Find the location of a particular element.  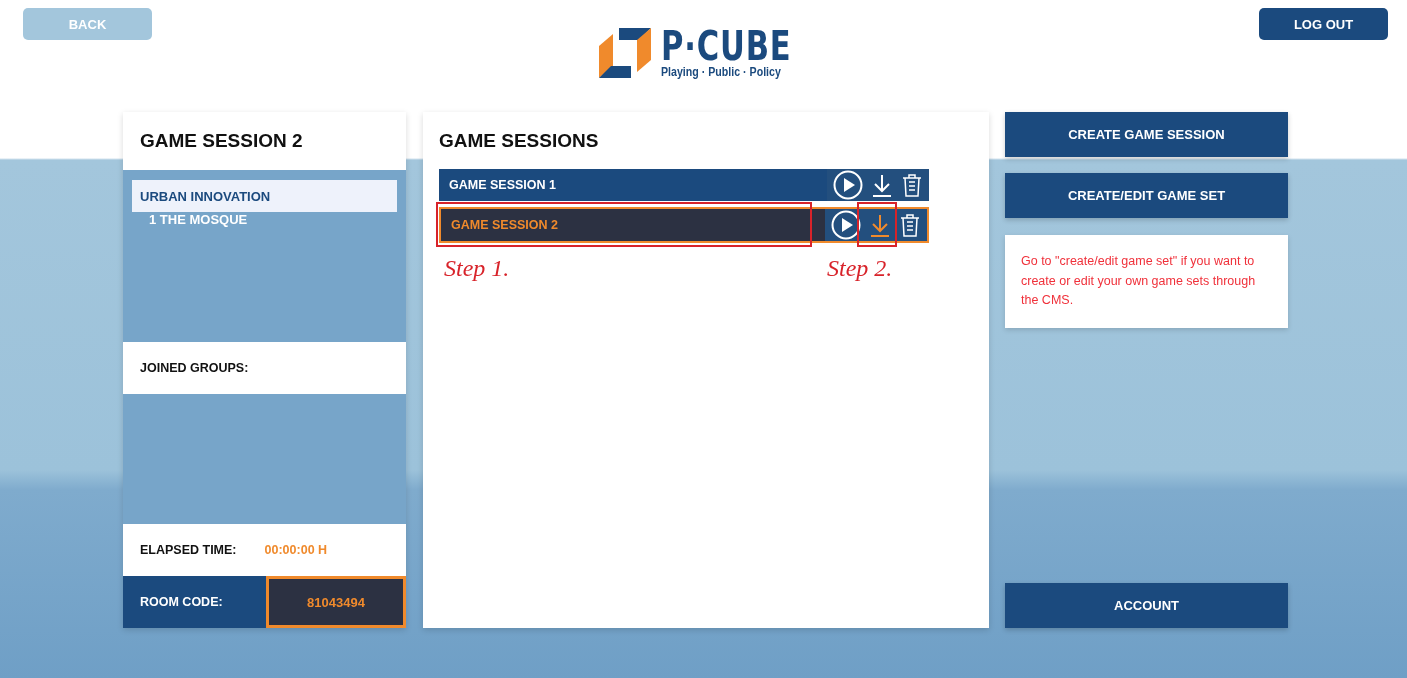

logout-button: LOG OUT is located at coordinates (1323, 24).